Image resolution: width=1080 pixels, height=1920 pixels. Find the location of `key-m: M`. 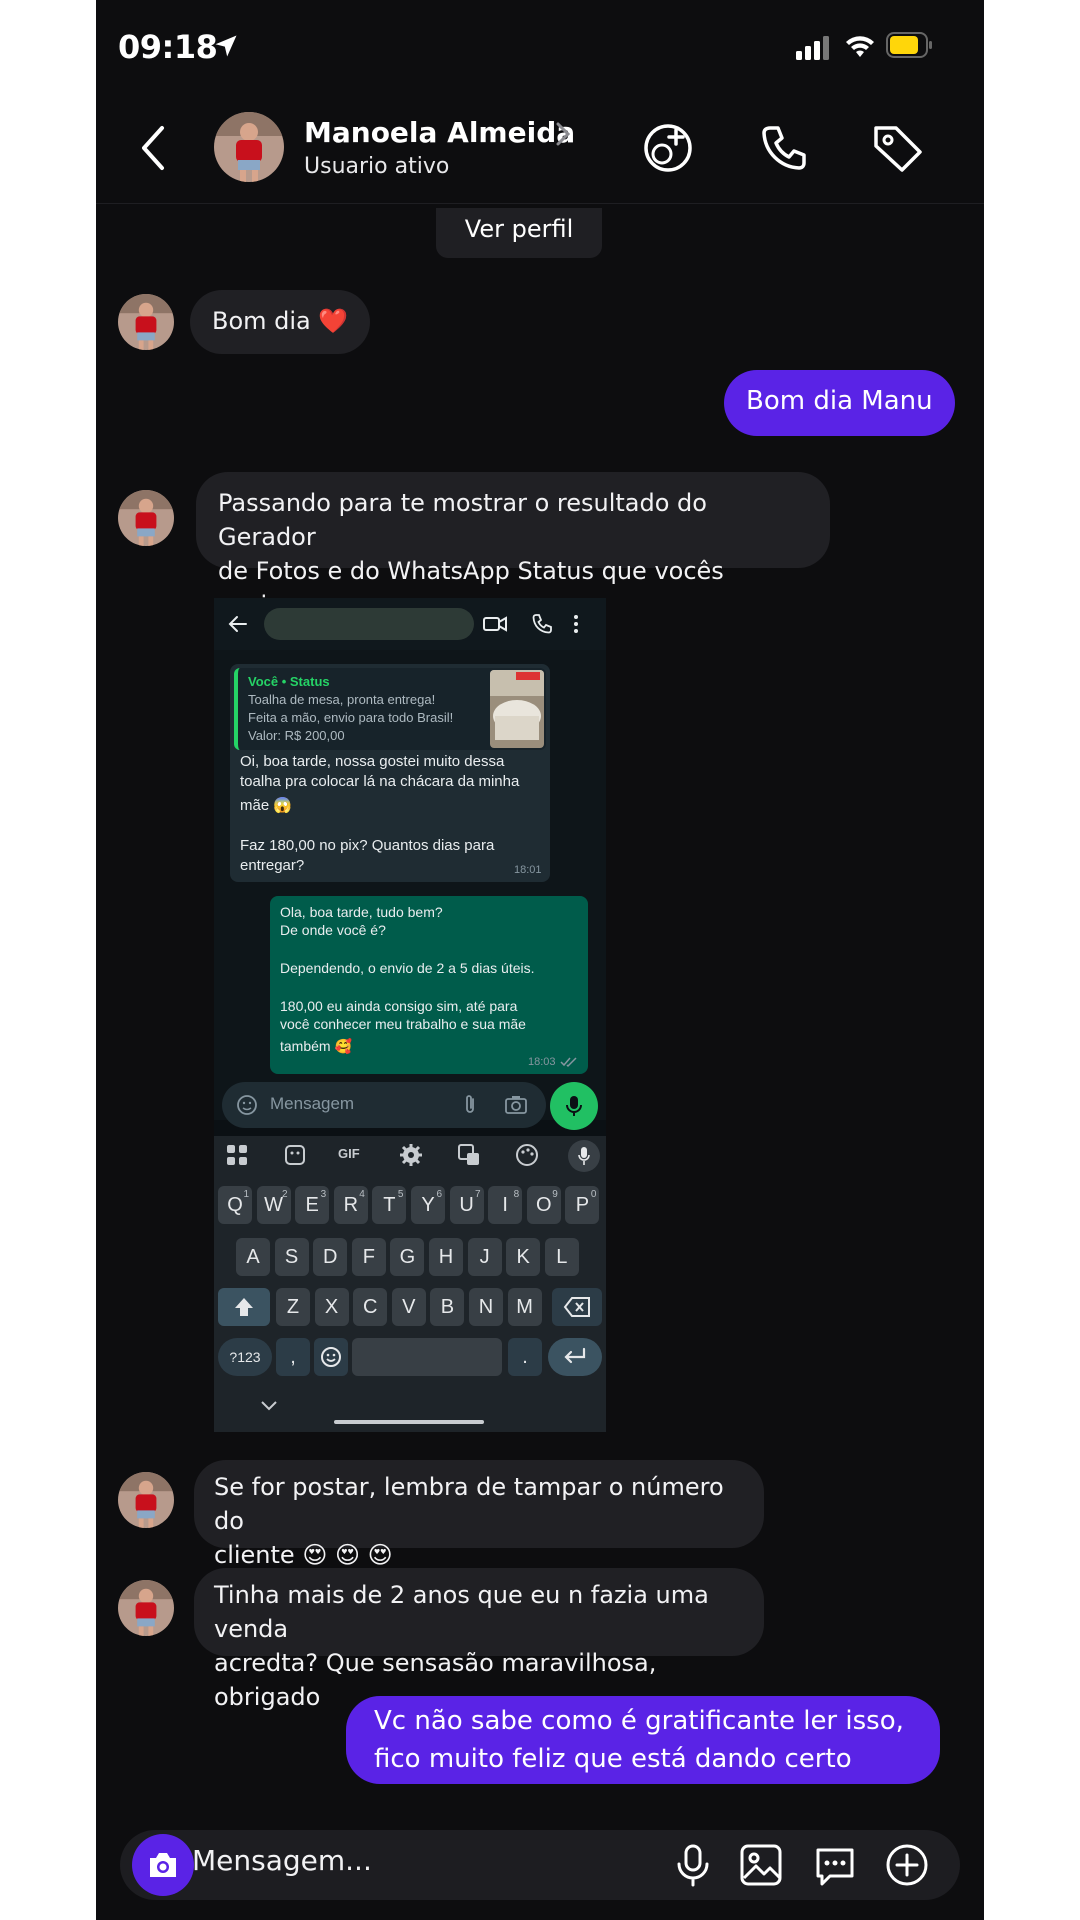

key-m: M is located at coordinates (524, 1307).